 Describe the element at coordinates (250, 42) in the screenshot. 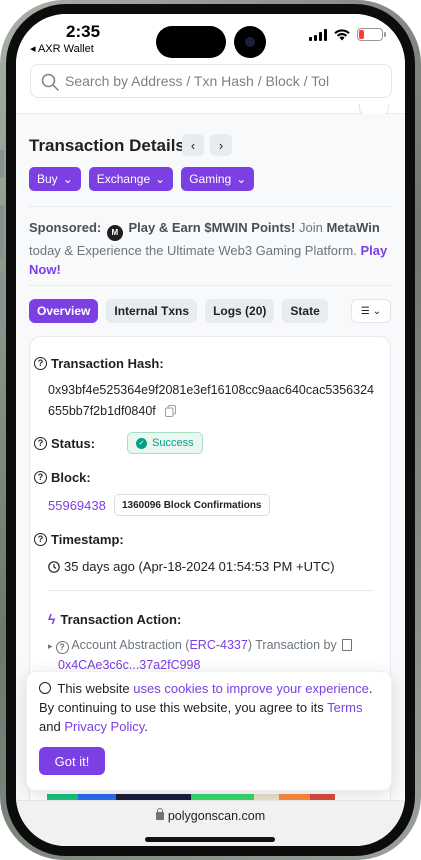

I see `front-camera` at that location.